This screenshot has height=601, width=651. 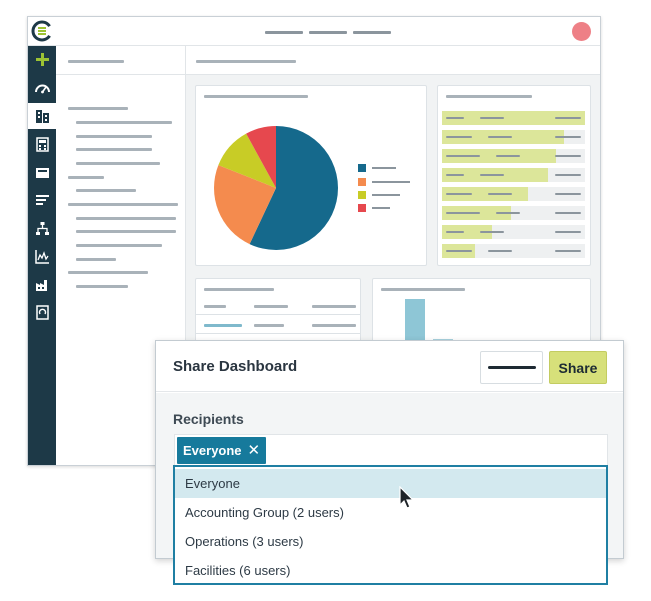 What do you see at coordinates (511, 367) in the screenshot?
I see `secondary-button` at bounding box center [511, 367].